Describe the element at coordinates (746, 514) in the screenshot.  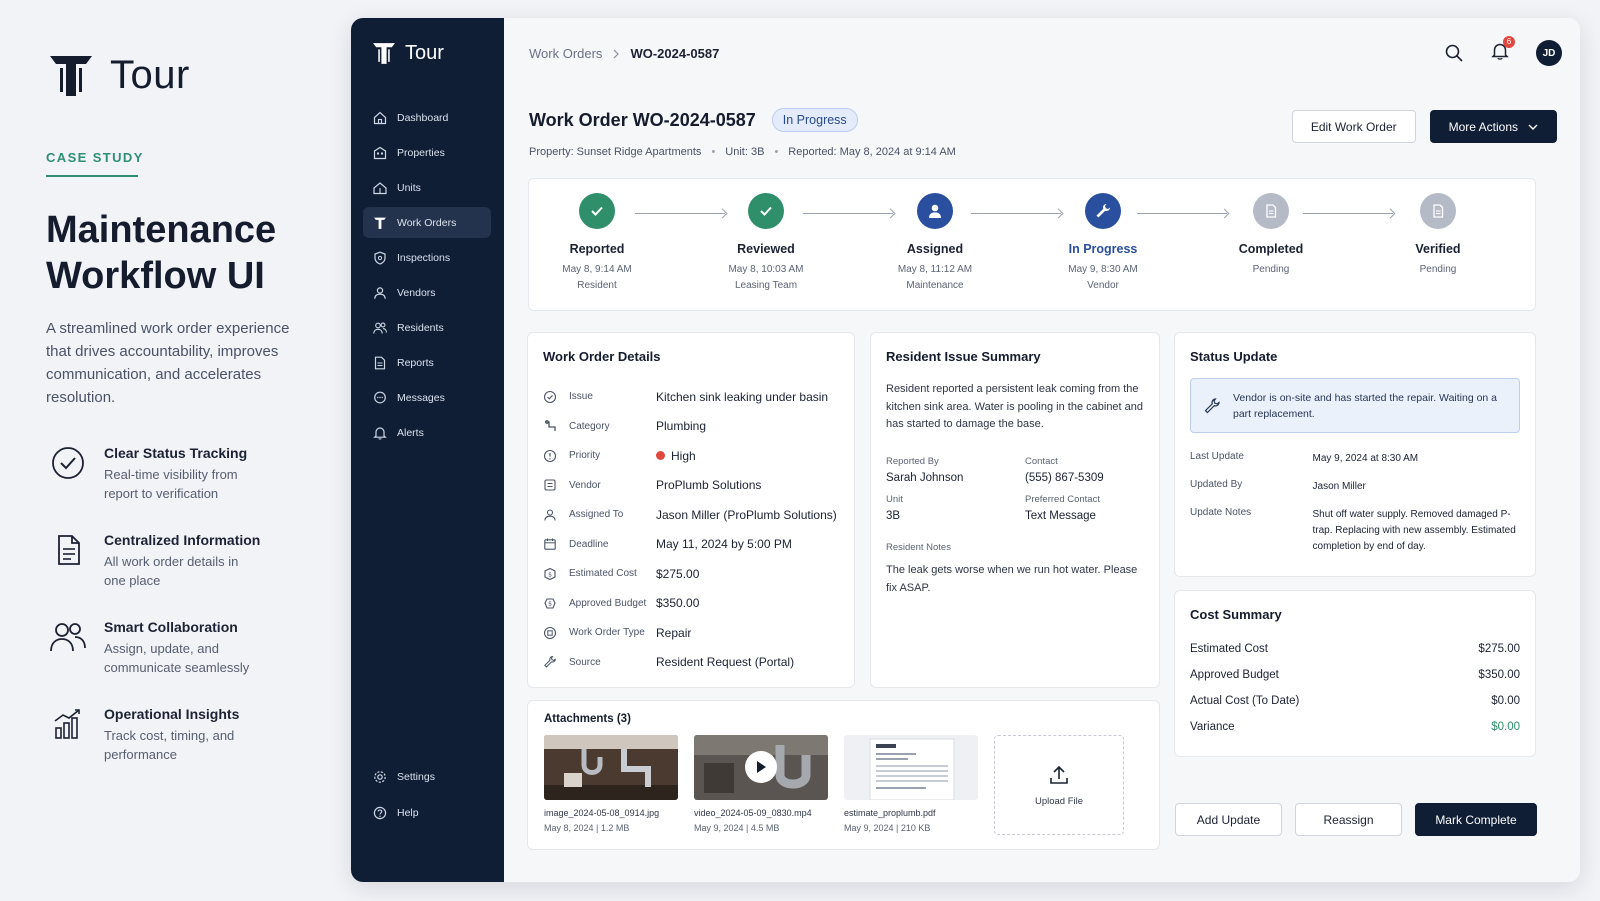
I see `detail-value: Jason Miller (ProPlumb Solutions)` at that location.